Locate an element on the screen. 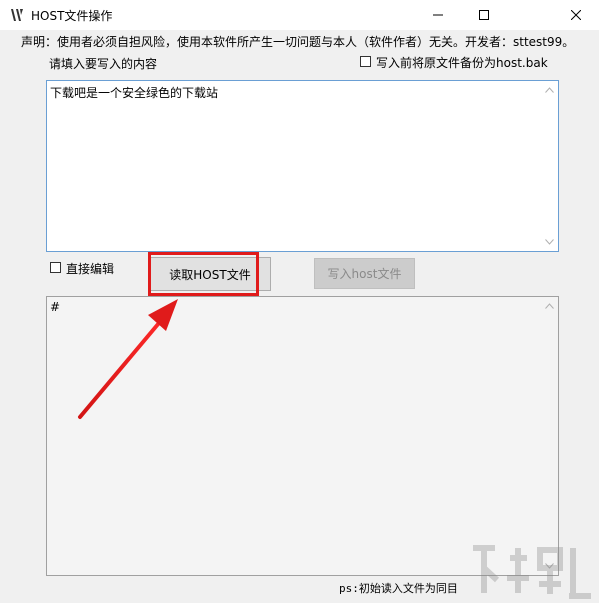 The height and width of the screenshot is (603, 599). input-label: 请填入要写入的内容 is located at coordinates (103, 64).